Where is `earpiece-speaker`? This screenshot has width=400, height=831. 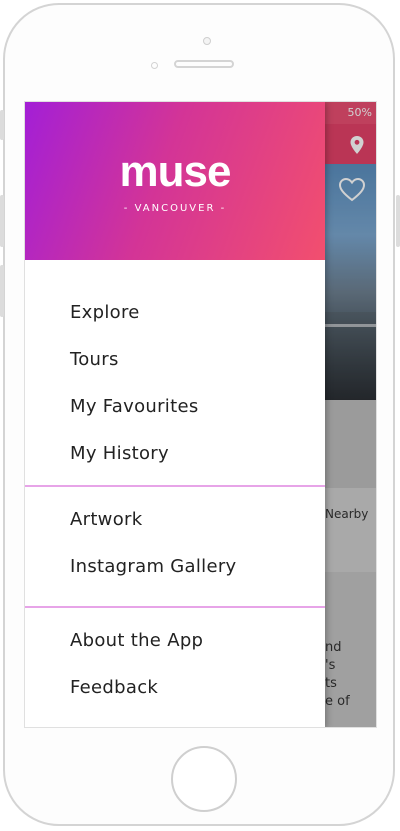 earpiece-speaker is located at coordinates (204, 64).